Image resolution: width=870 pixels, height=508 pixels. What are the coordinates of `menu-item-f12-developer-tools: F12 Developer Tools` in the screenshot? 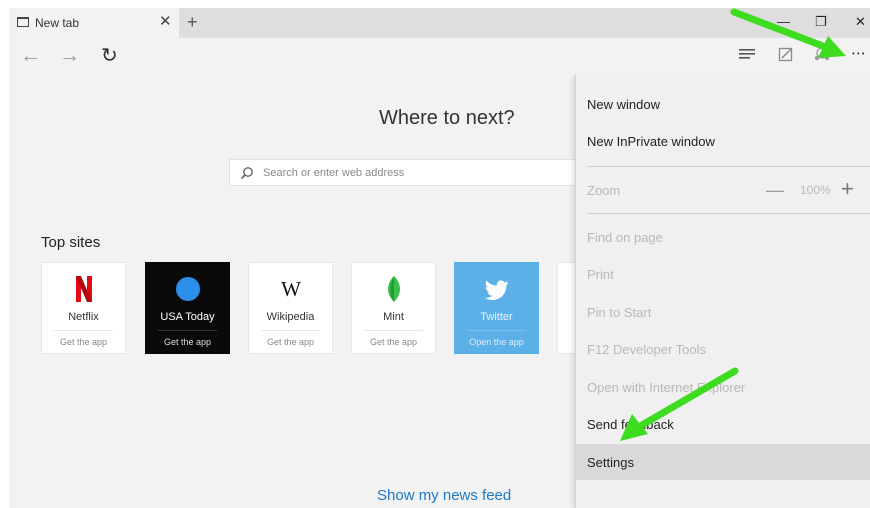 It's located at (723, 349).